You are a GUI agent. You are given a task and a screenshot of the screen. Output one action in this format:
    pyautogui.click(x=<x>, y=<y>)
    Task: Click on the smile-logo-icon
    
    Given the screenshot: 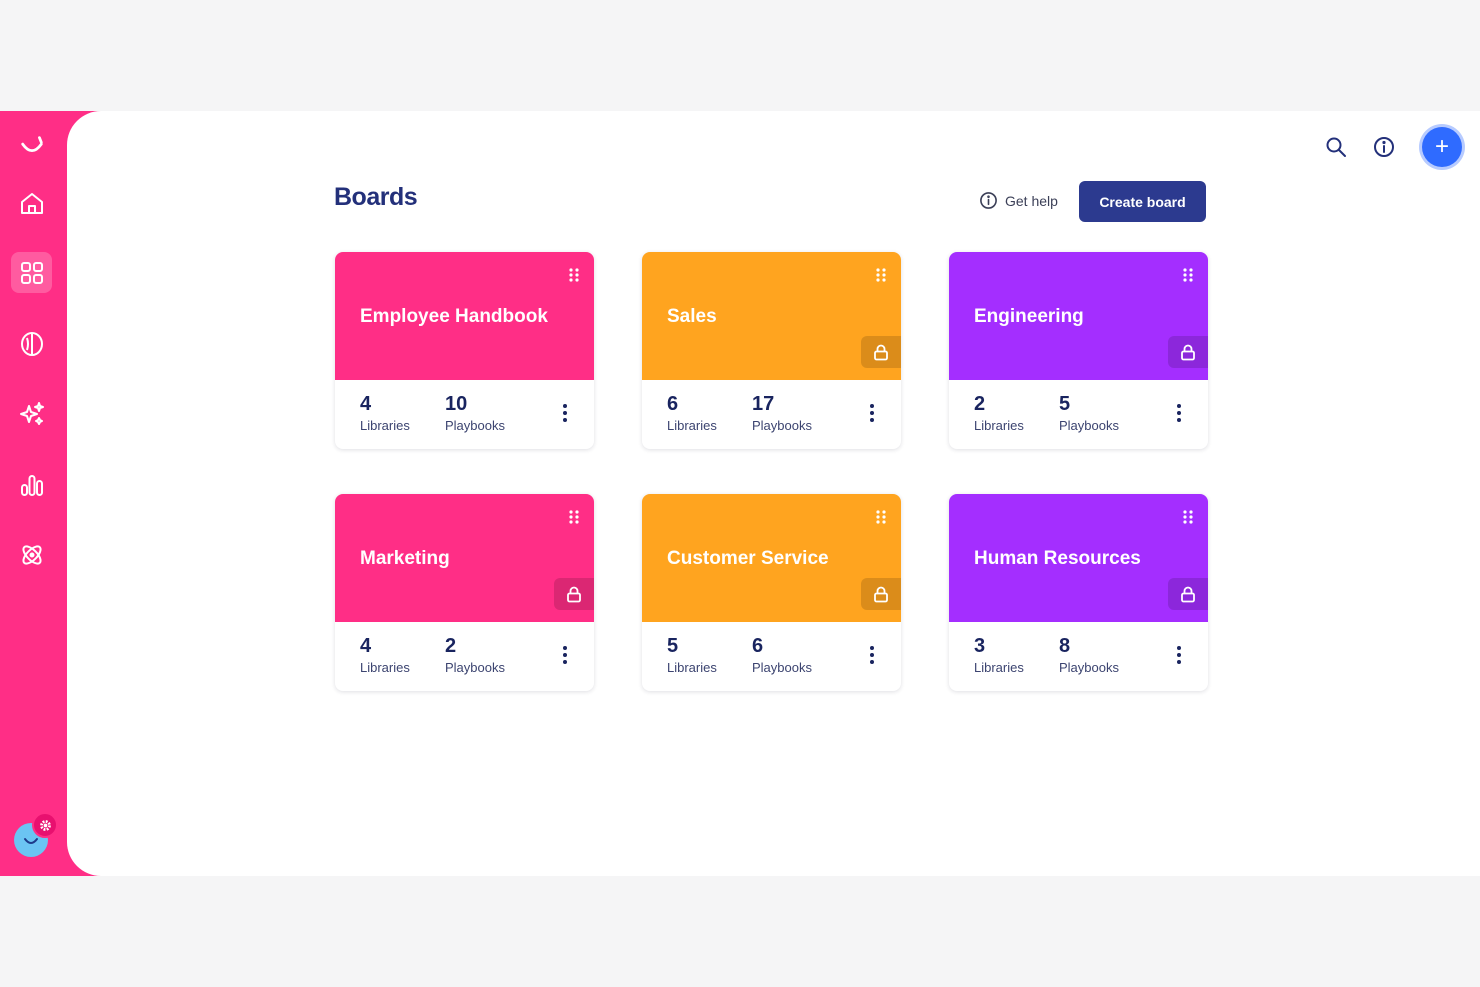 What is the action you would take?
    pyautogui.click(x=31, y=143)
    